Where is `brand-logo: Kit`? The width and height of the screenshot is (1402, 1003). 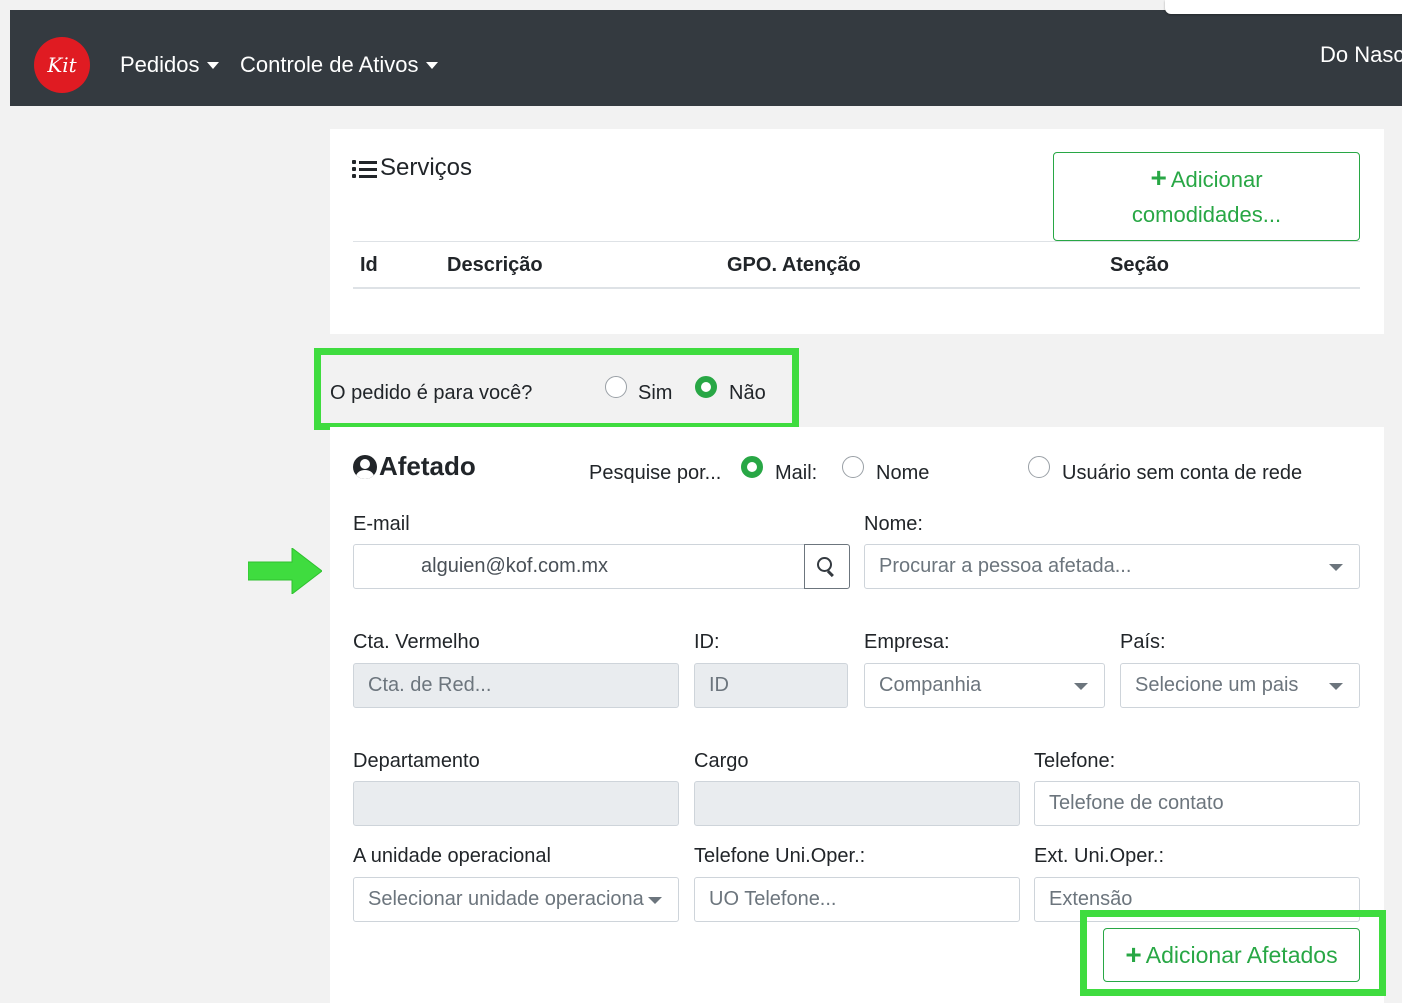 brand-logo: Kit is located at coordinates (62, 65).